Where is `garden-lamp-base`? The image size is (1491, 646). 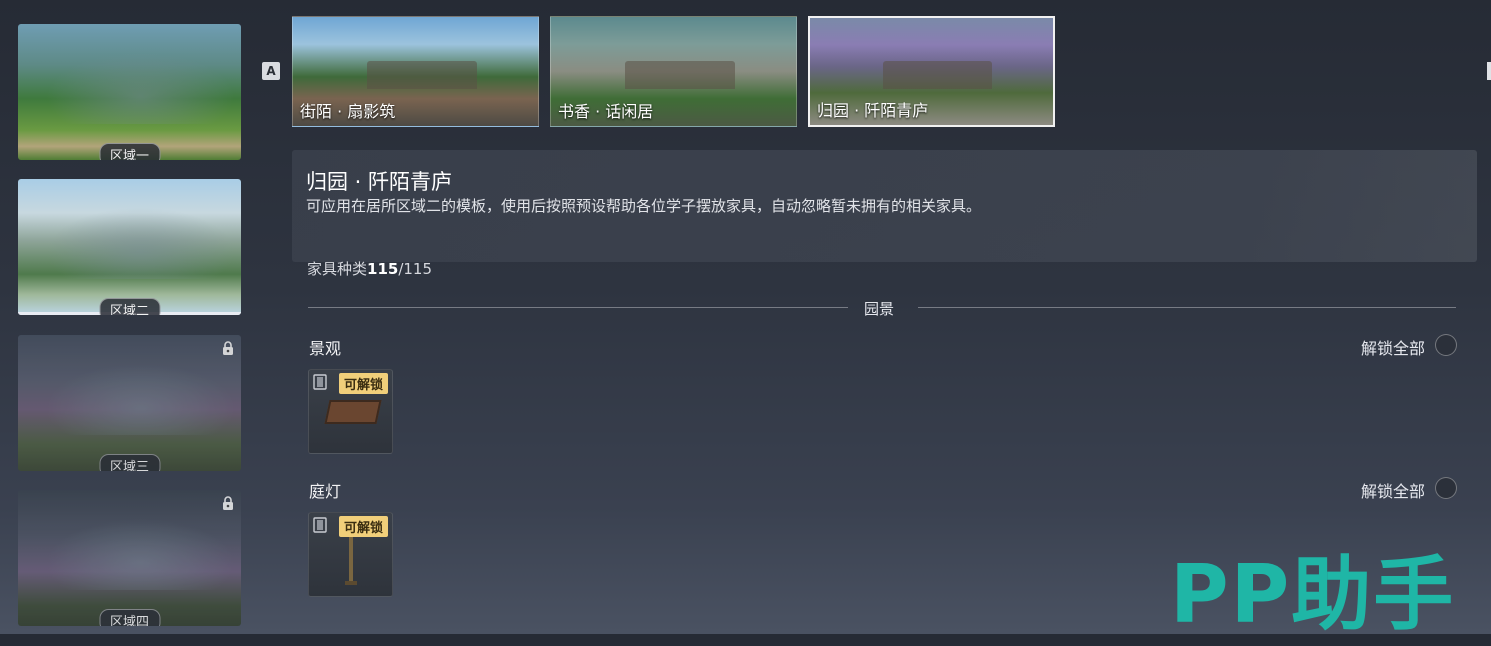
garden-lamp-base is located at coordinates (351, 583).